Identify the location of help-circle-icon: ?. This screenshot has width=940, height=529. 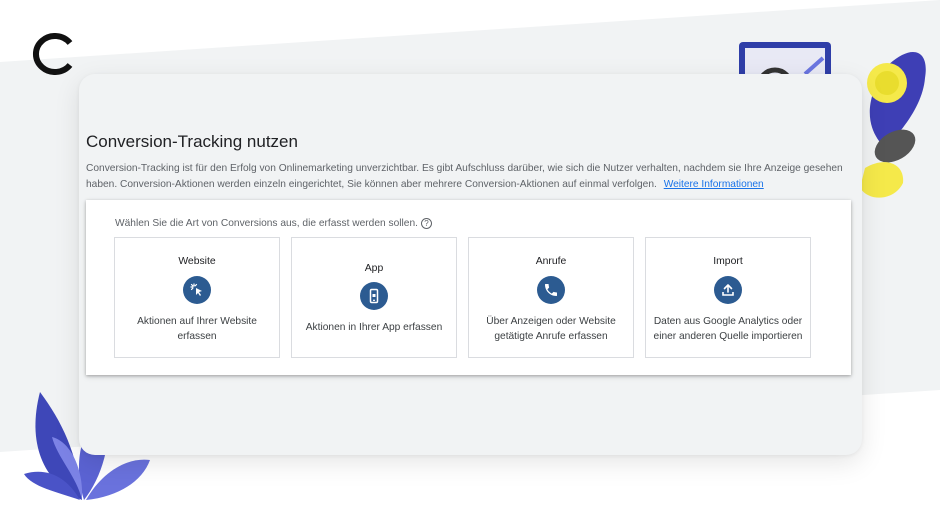
(426, 223).